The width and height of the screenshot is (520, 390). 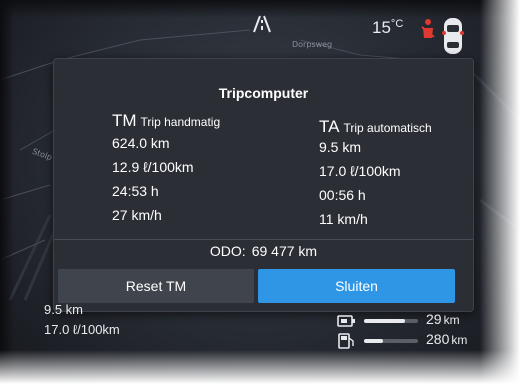 I want to click on trip-manual-description: Trip handmatig, so click(x=180, y=122).